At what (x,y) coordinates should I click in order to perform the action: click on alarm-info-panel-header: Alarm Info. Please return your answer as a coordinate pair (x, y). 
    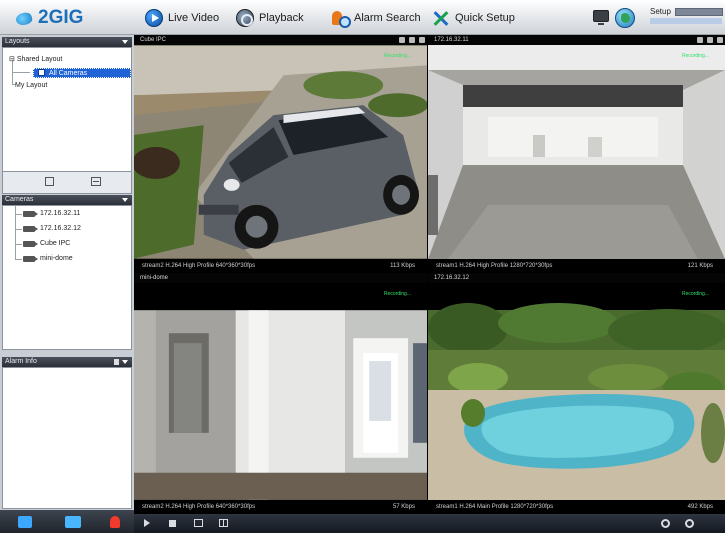
    Looking at the image, I should click on (67, 362).